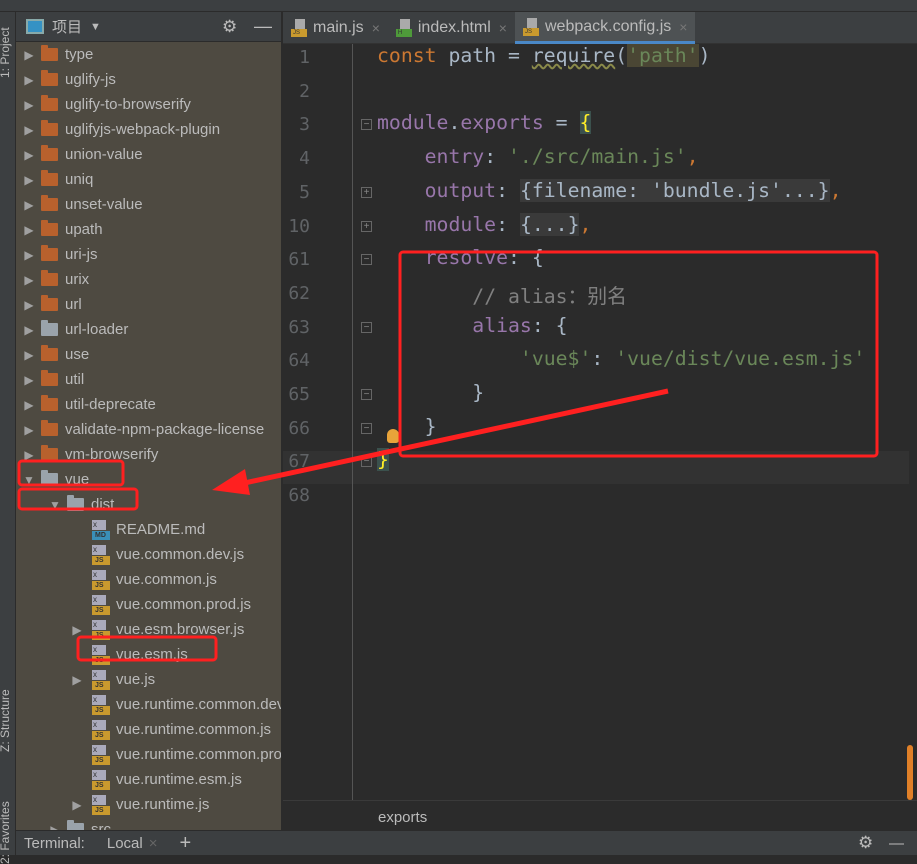 The height and width of the screenshot is (864, 917). What do you see at coordinates (621, 358) in the screenshot?
I see `code-line: 'vue$': 'vue/dist/vue.esm.js'` at bounding box center [621, 358].